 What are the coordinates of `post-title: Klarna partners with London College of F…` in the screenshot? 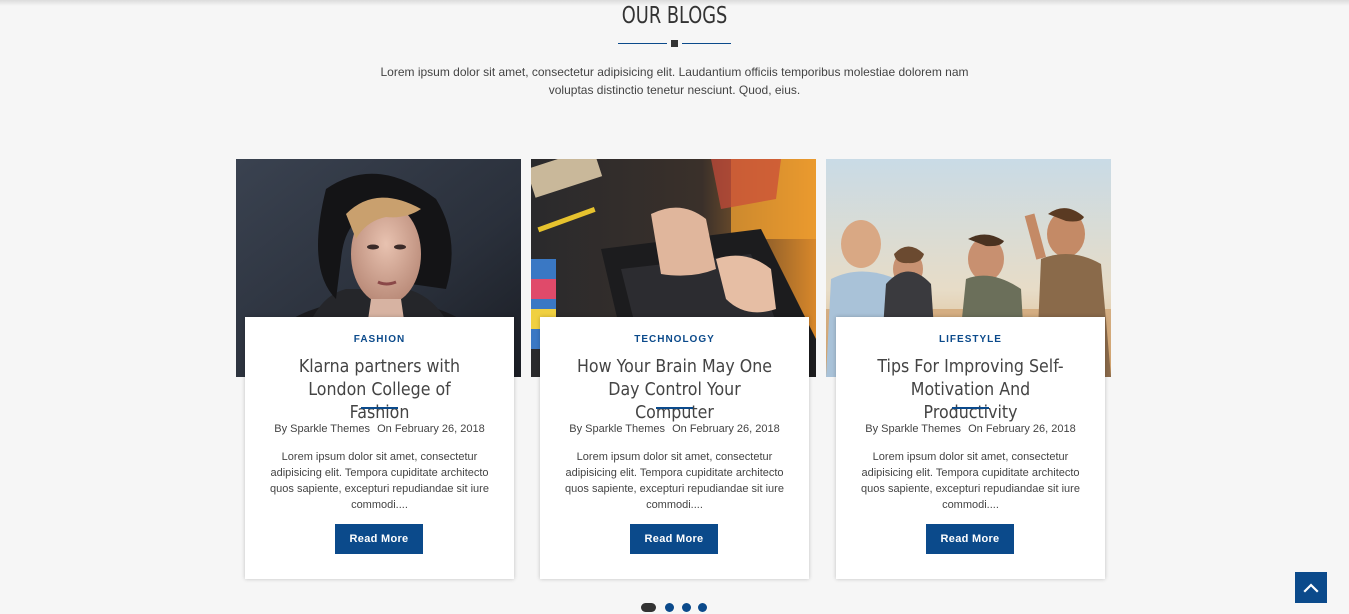 It's located at (380, 389).